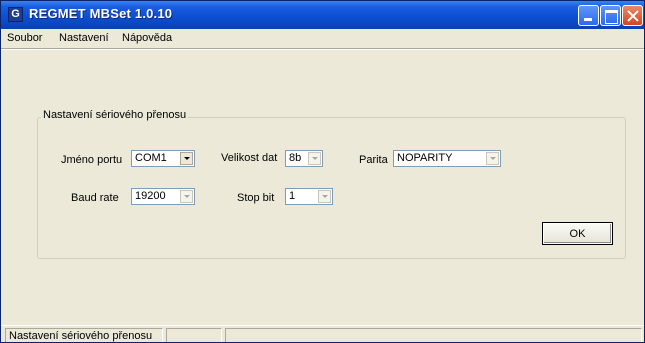  What do you see at coordinates (322, 38) in the screenshot?
I see `menu-bar: Soubor Nastavení Nápověda` at bounding box center [322, 38].